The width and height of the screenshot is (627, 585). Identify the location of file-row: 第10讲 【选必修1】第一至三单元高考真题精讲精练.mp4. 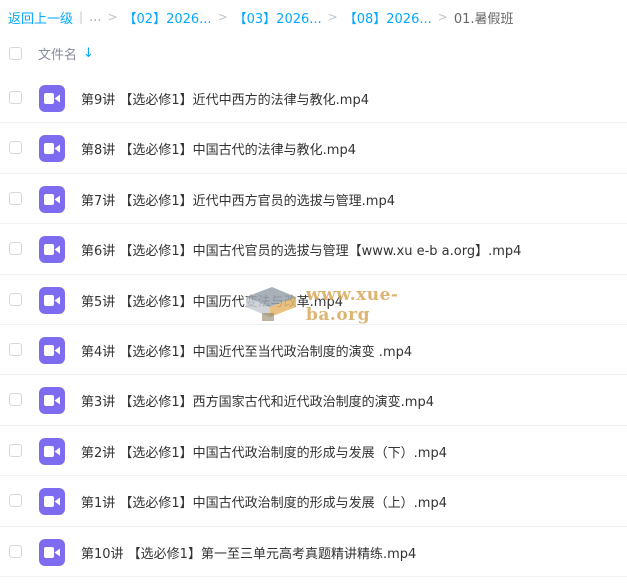
(313, 552).